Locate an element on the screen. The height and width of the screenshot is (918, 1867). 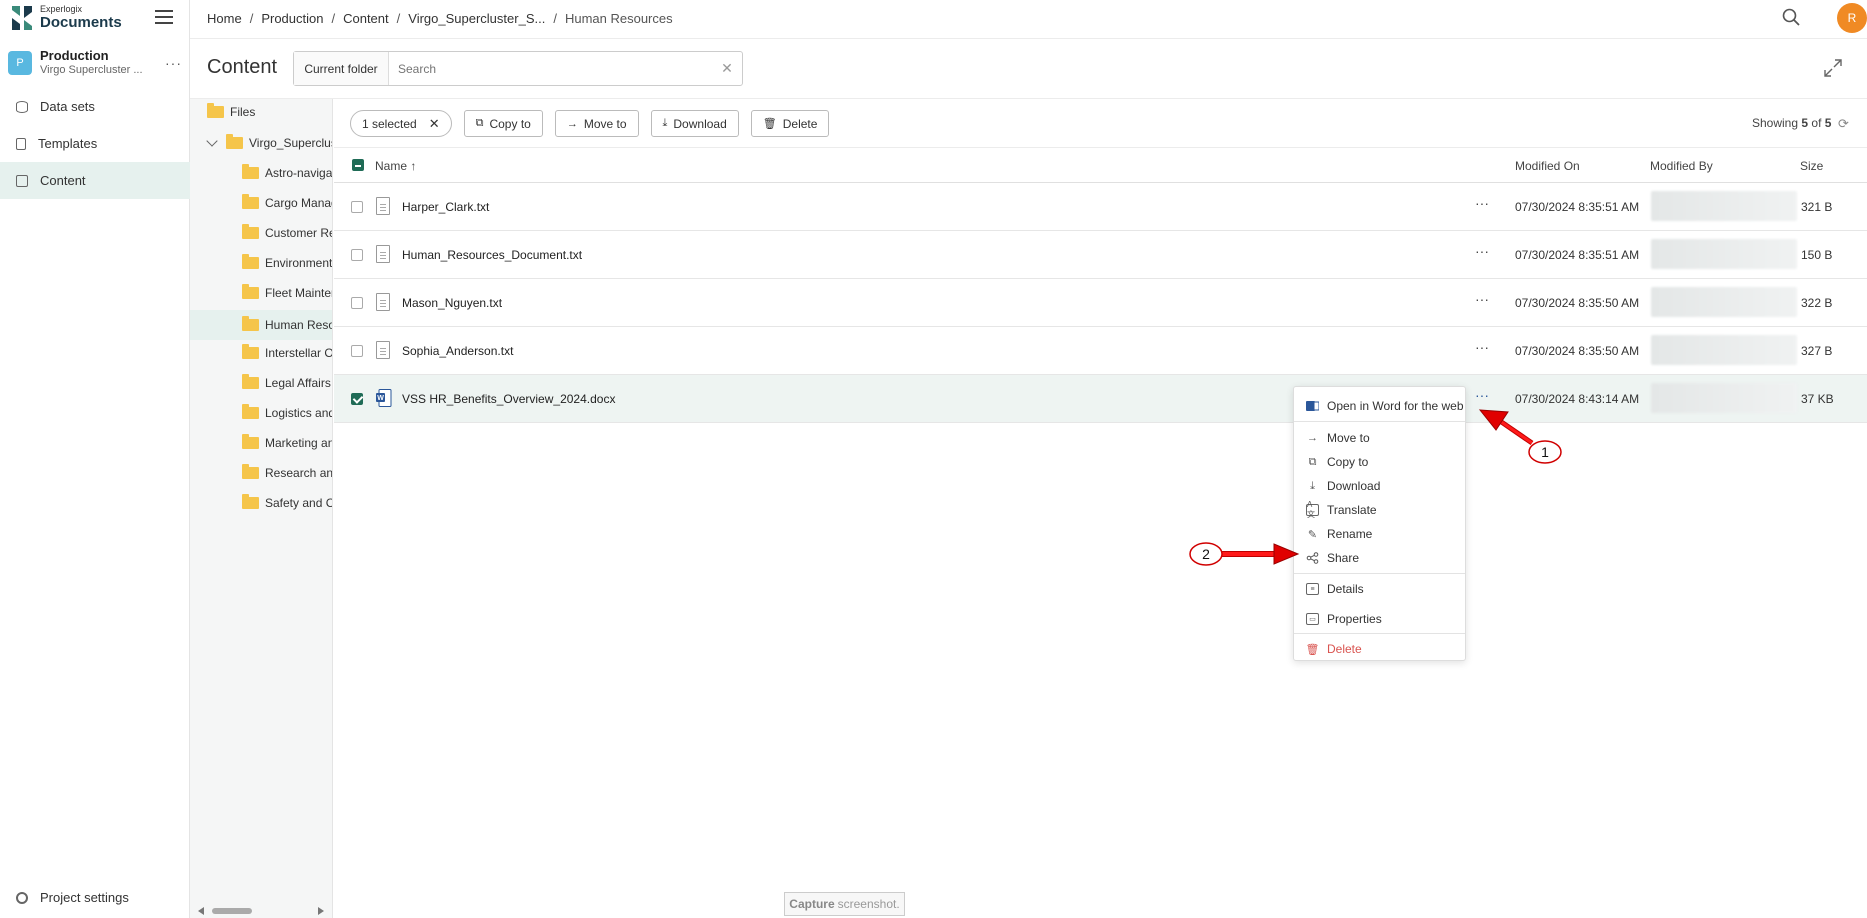
scroll-right-icon is located at coordinates (321, 911).